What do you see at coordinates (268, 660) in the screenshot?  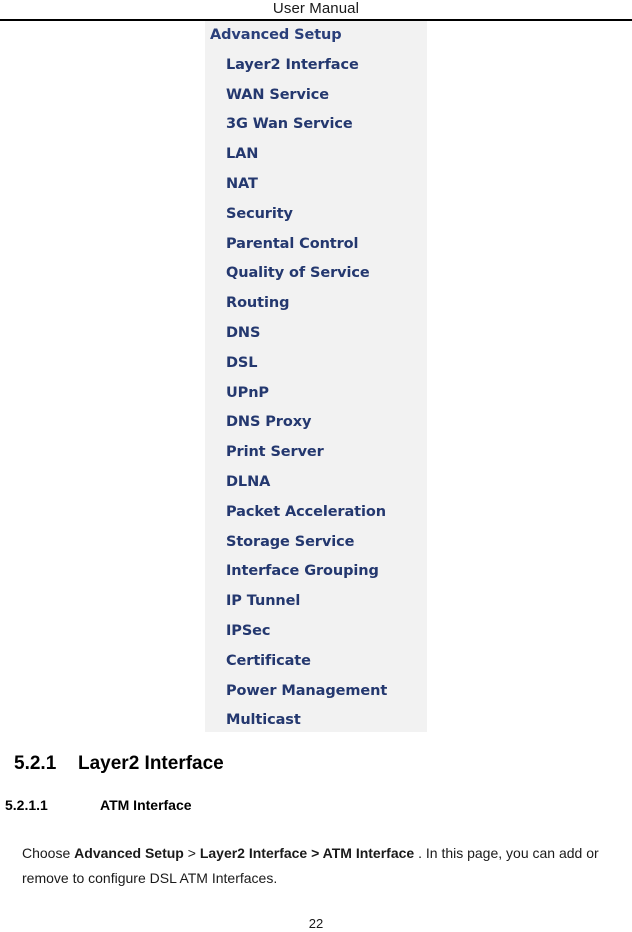 I see `menu-item-label: Certificate` at bounding box center [268, 660].